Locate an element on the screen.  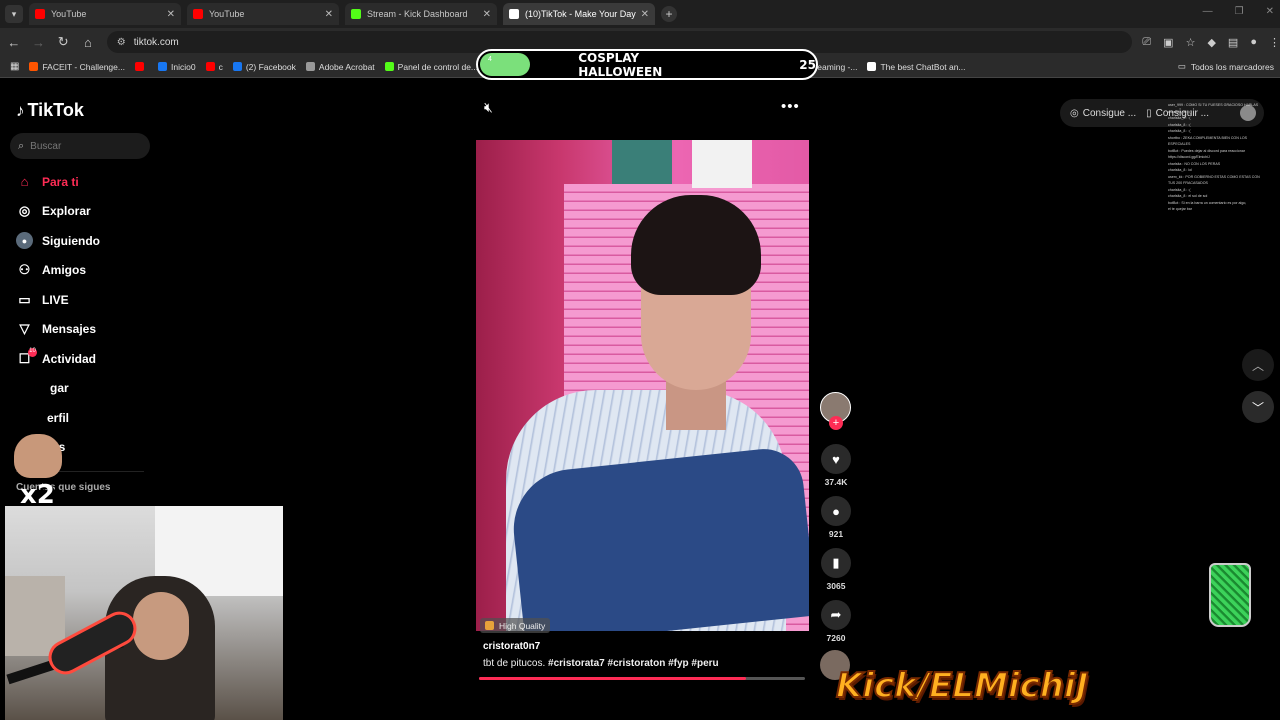
more-options-icon: ••• is located at coordinates (790, 106).